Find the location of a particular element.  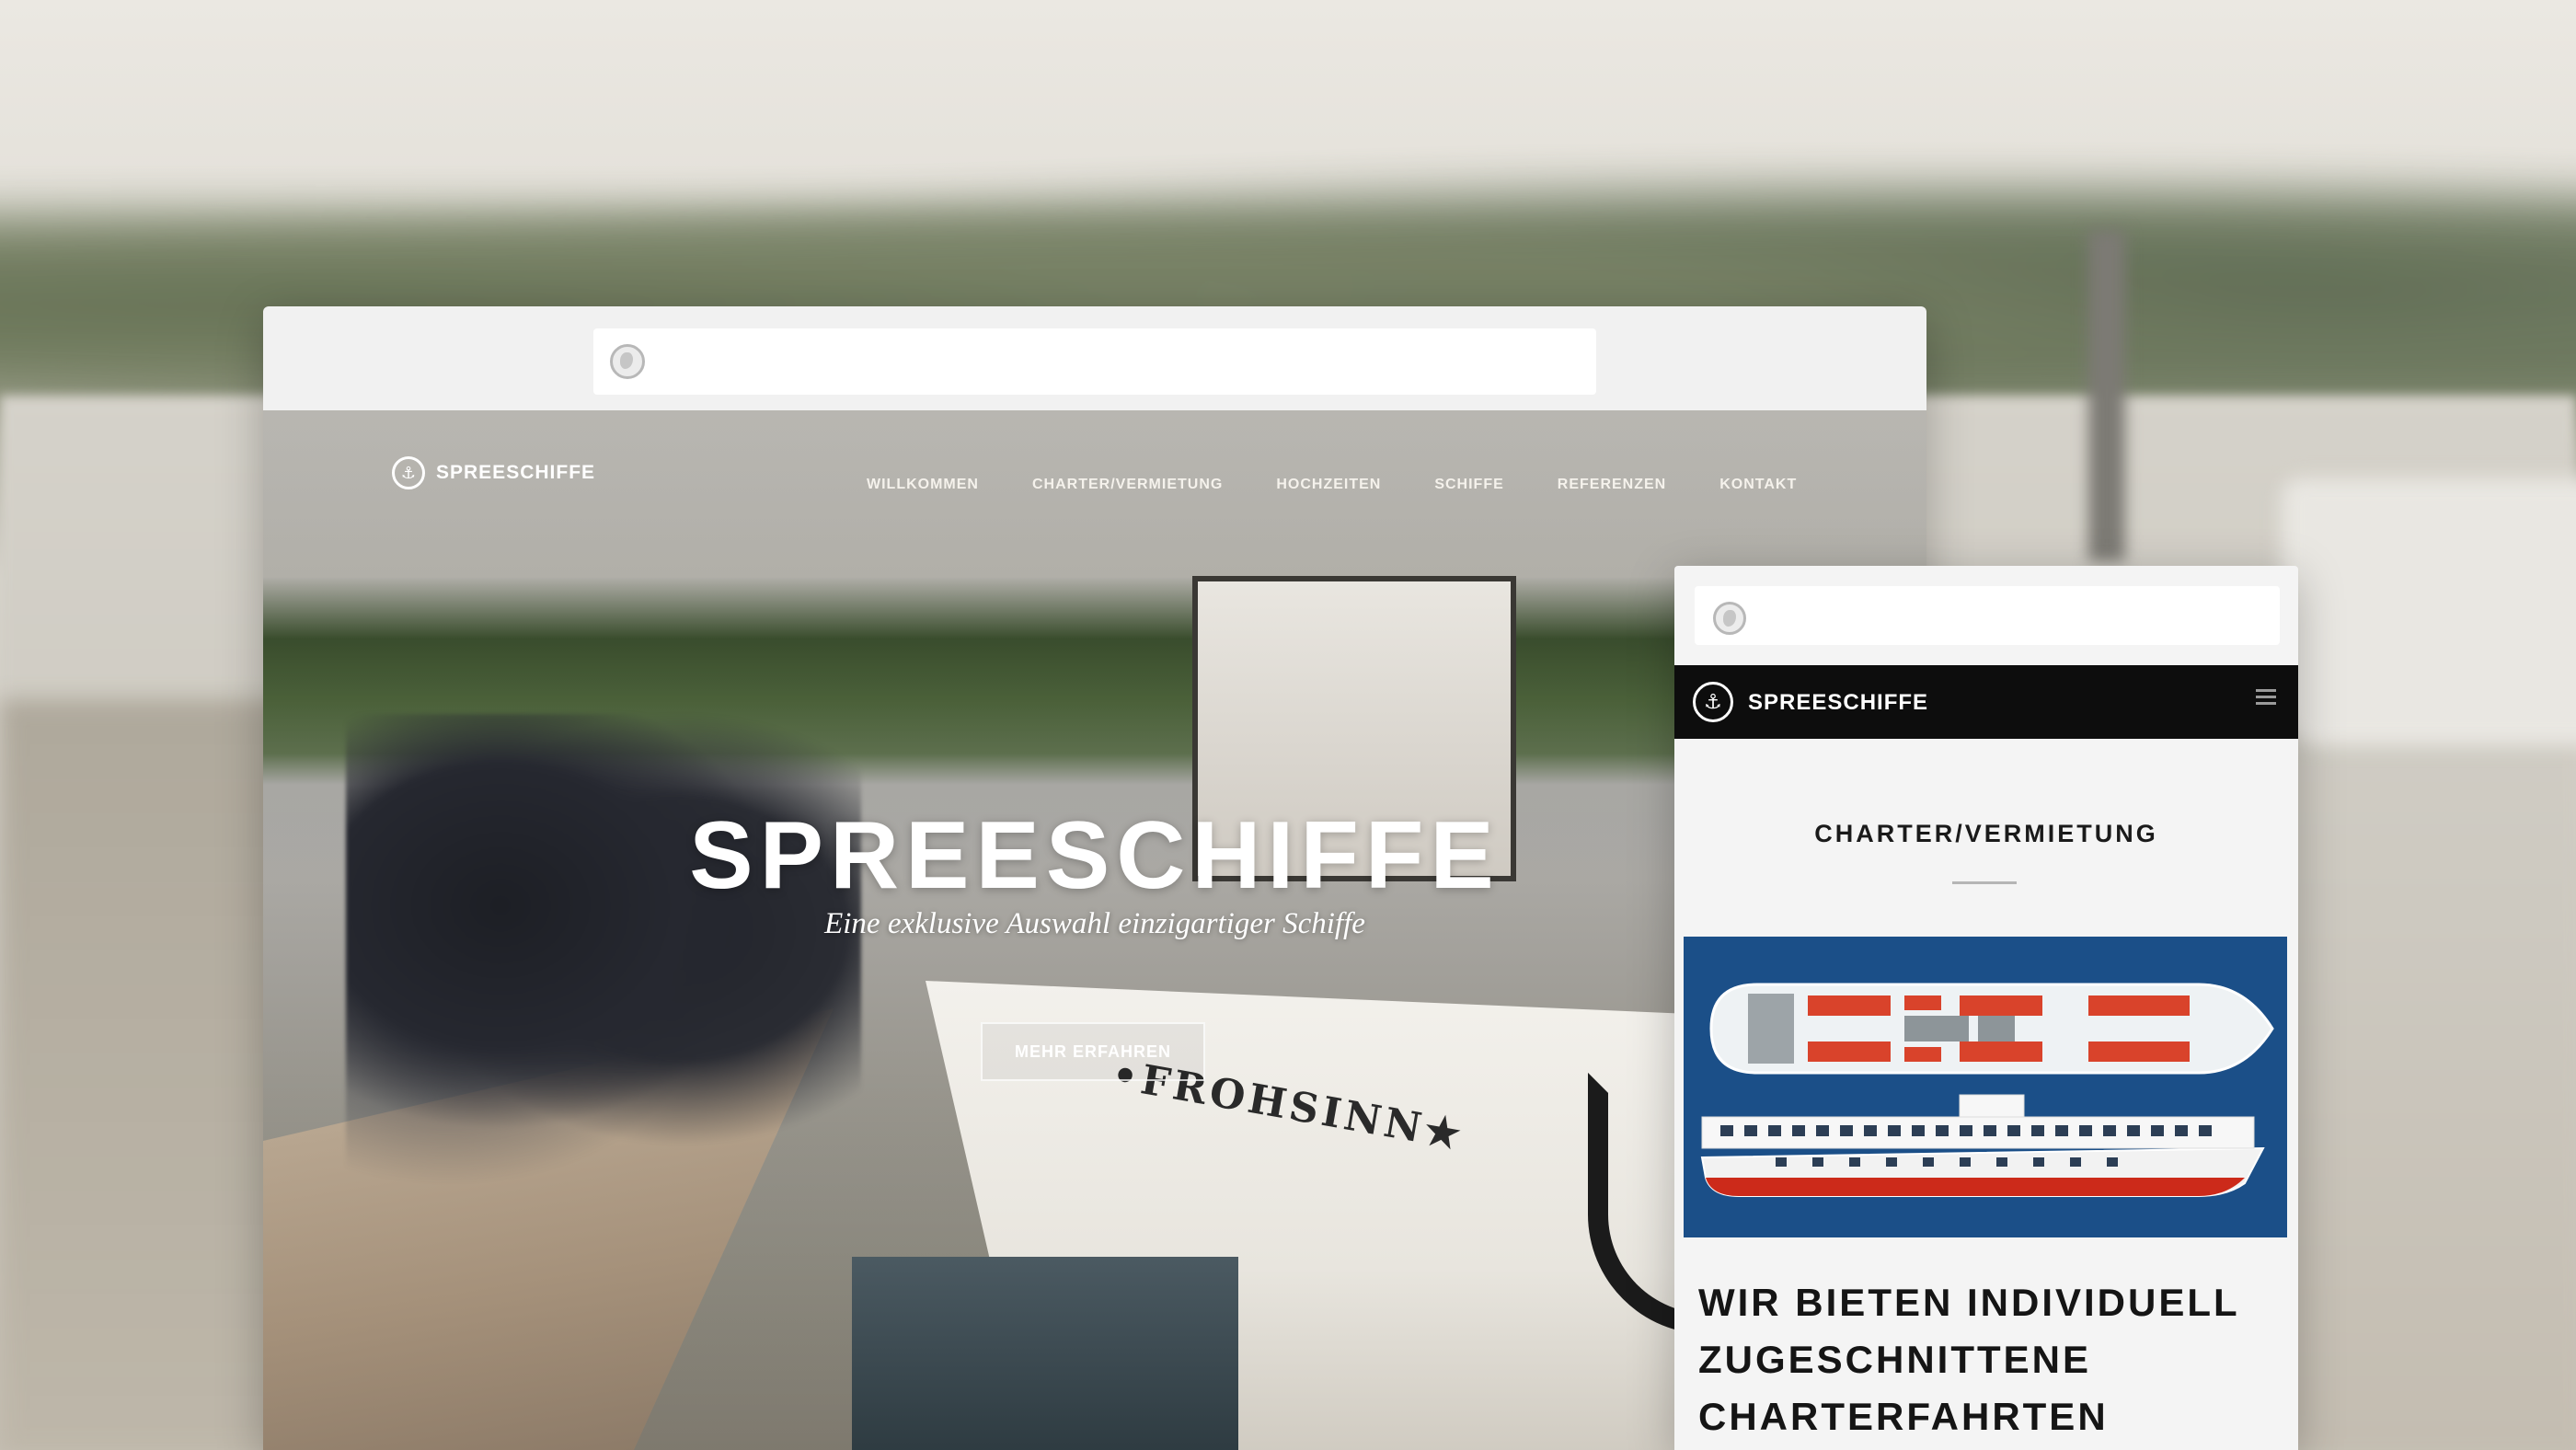

site-logo: ⚓ SPREESCHIFFE is located at coordinates (493, 472).